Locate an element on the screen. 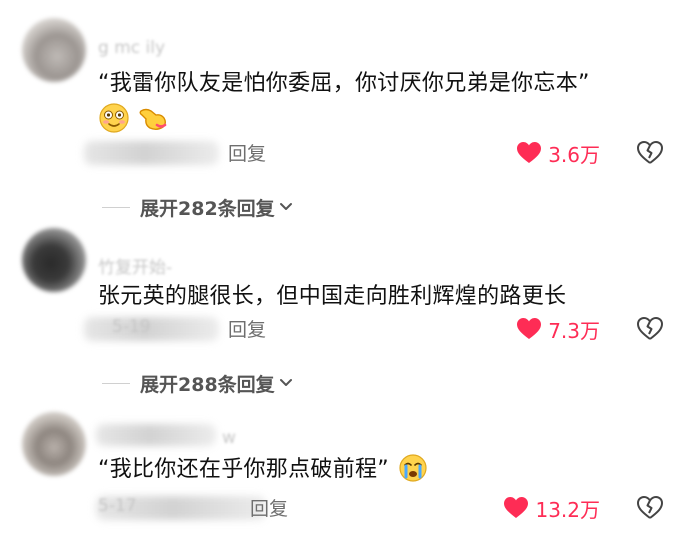 Image resolution: width=690 pixels, height=544 pixels. comment-text-content: “我比你还在乎你那点破前程” is located at coordinates (243, 469).